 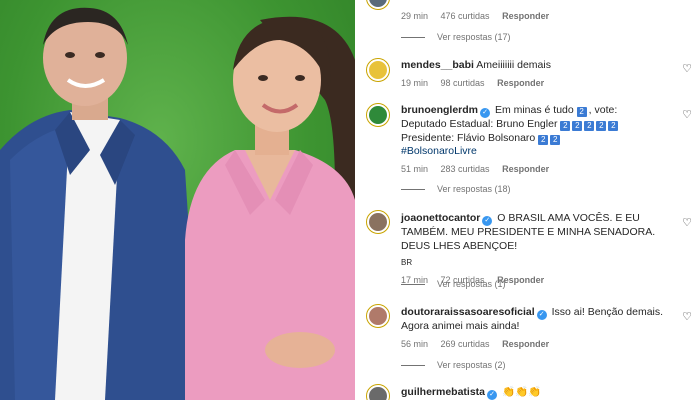 What do you see at coordinates (463, 83) in the screenshot?
I see `comment-likes: 98 curtidas` at bounding box center [463, 83].